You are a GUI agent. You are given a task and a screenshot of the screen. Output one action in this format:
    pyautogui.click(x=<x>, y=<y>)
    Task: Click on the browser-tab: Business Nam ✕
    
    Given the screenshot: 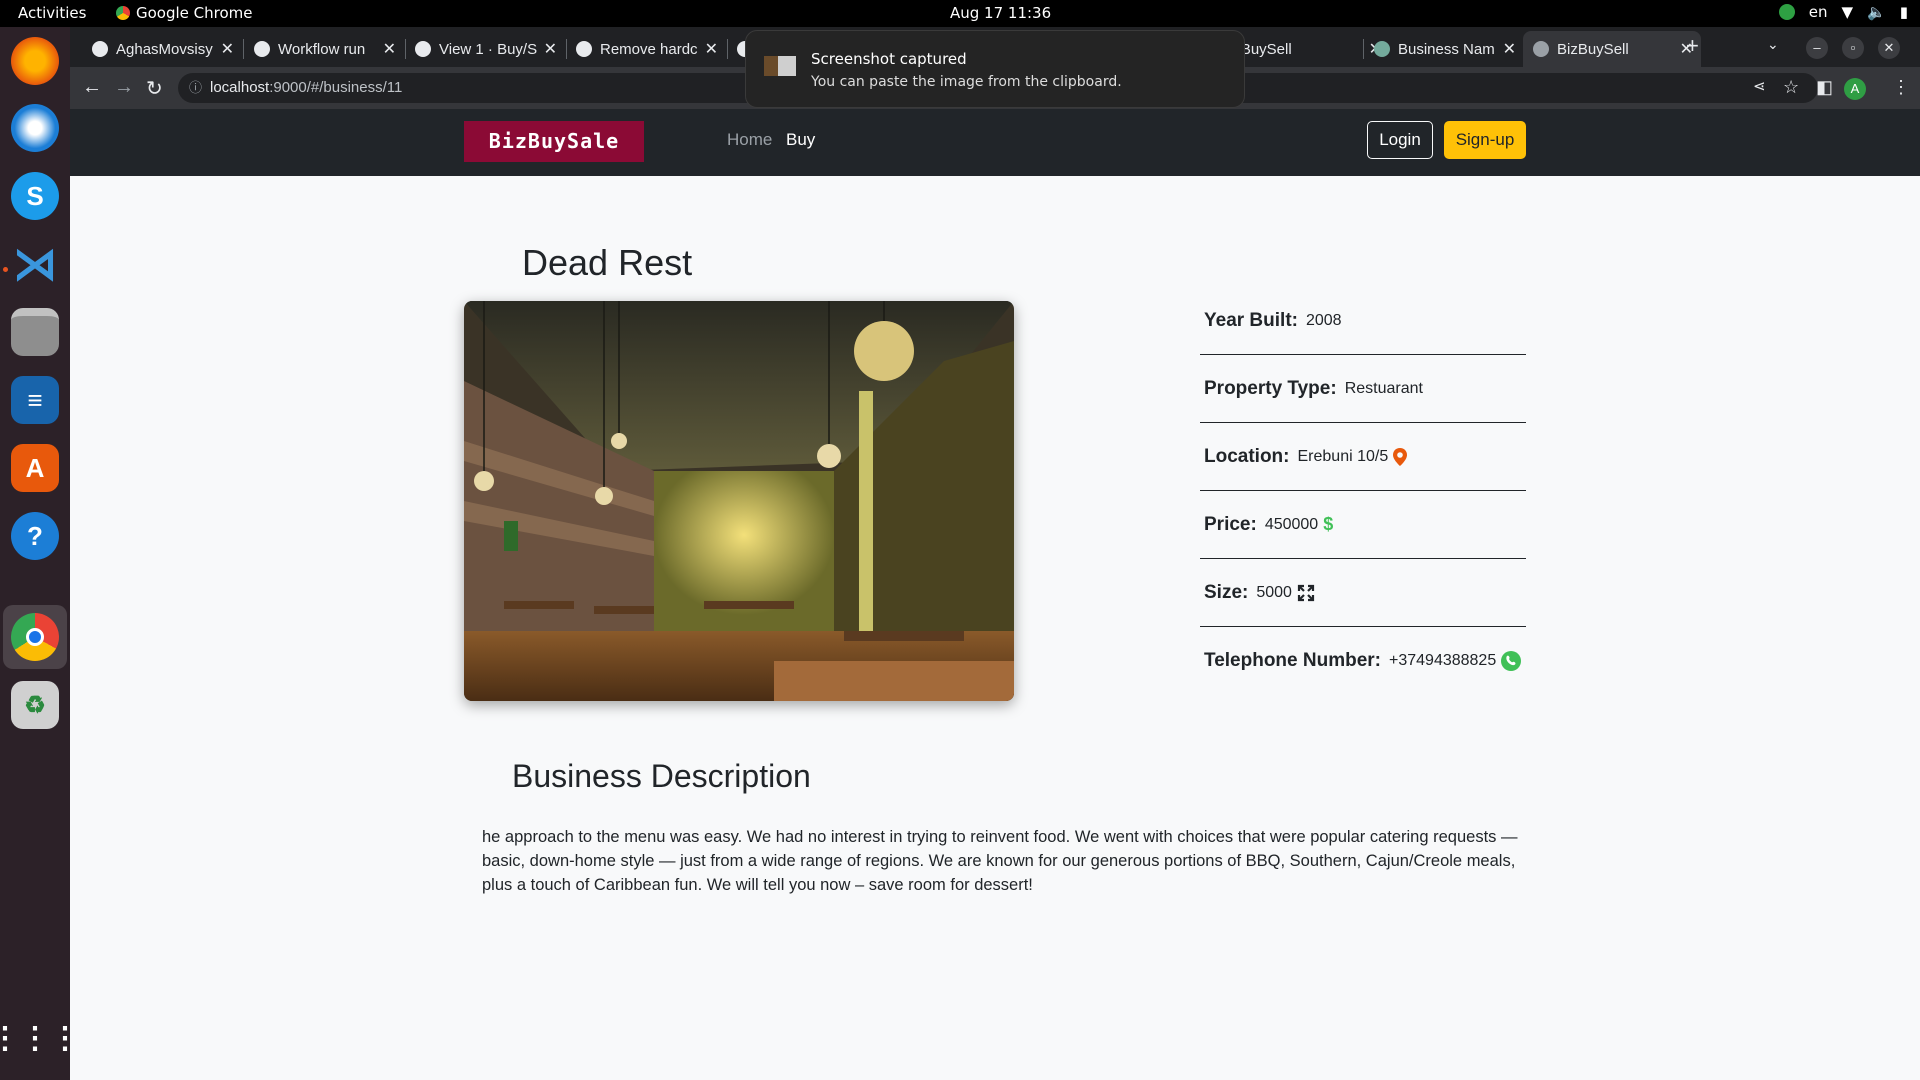 What is the action you would take?
    pyautogui.click(x=1444, y=49)
    